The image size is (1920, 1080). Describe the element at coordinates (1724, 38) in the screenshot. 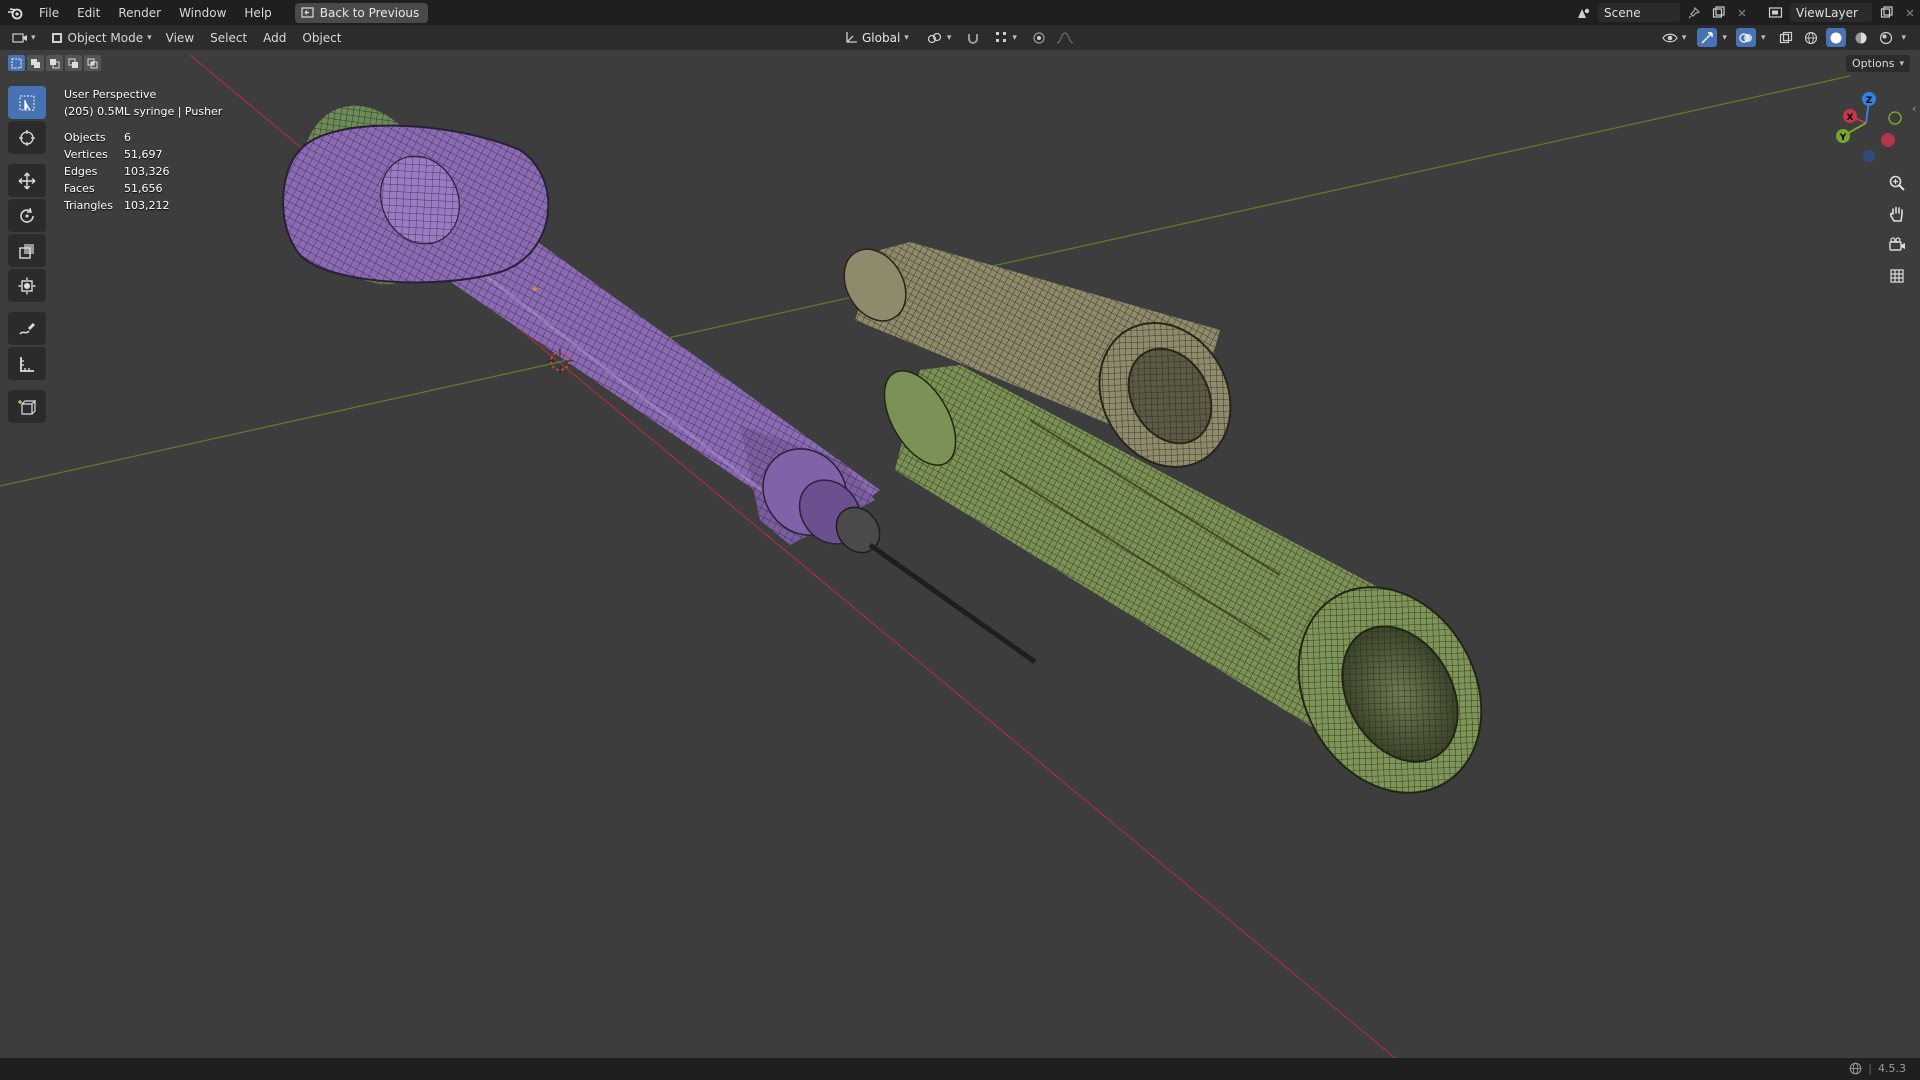

I see `gizmo-dropdown-chevron: ▾` at that location.